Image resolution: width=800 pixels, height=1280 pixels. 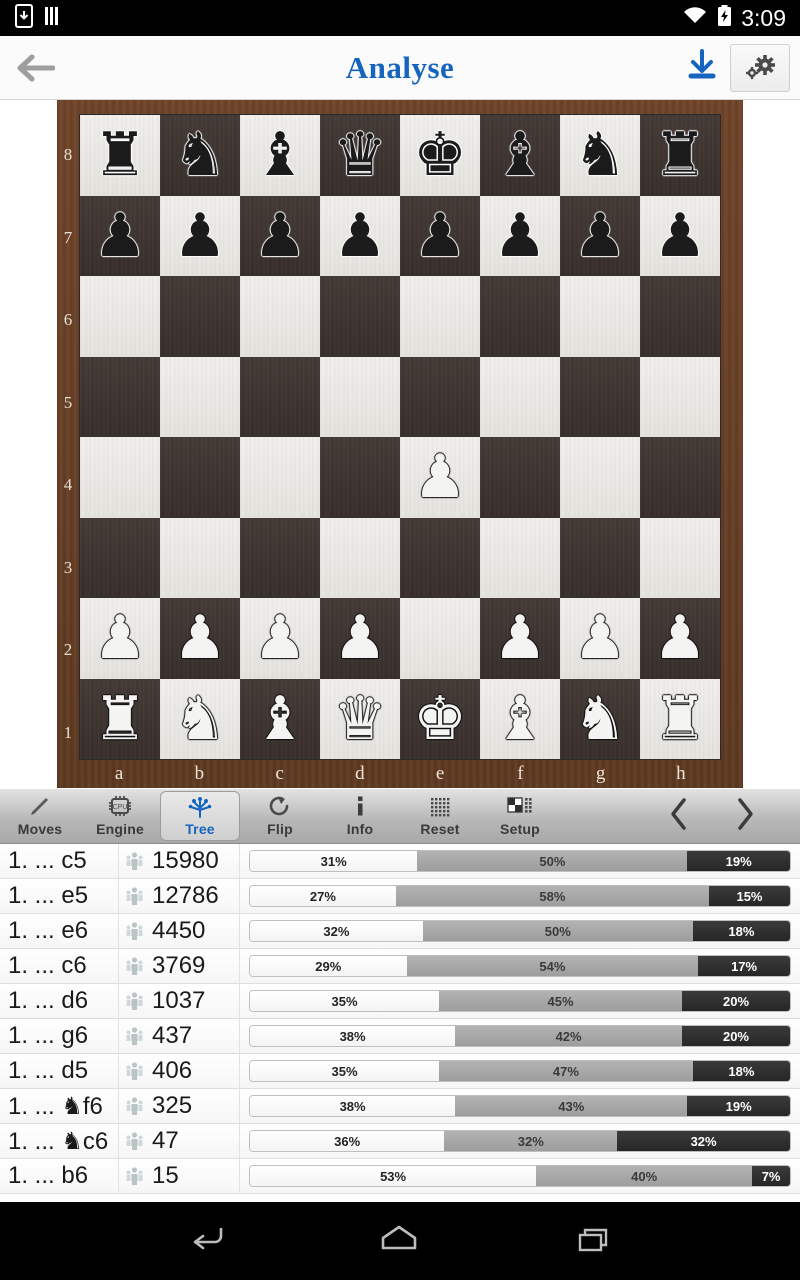 What do you see at coordinates (280, 316) in the screenshot?
I see `board-square-c6` at bounding box center [280, 316].